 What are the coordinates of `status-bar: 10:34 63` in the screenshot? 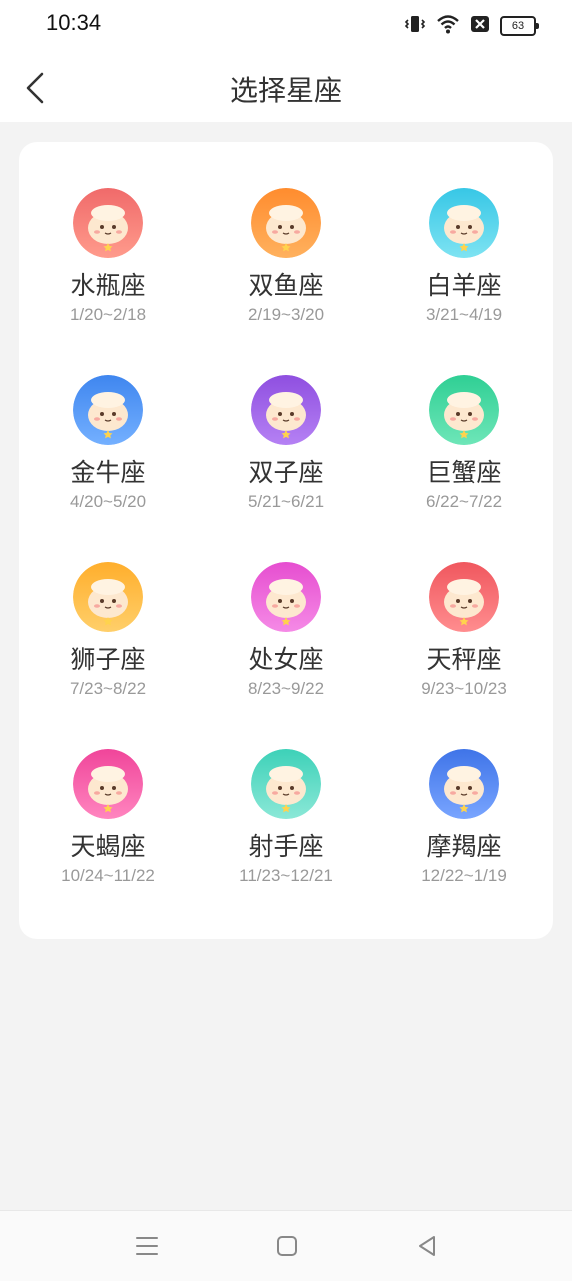 It's located at (286, 25).